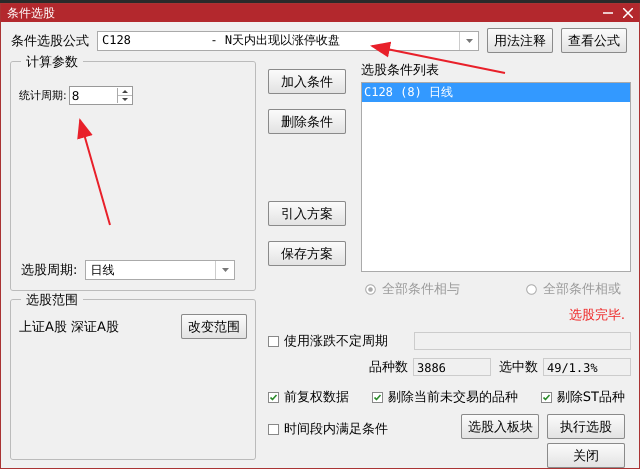 This screenshot has height=469, width=640. I want to click on run-button: 执行选股, so click(586, 426).